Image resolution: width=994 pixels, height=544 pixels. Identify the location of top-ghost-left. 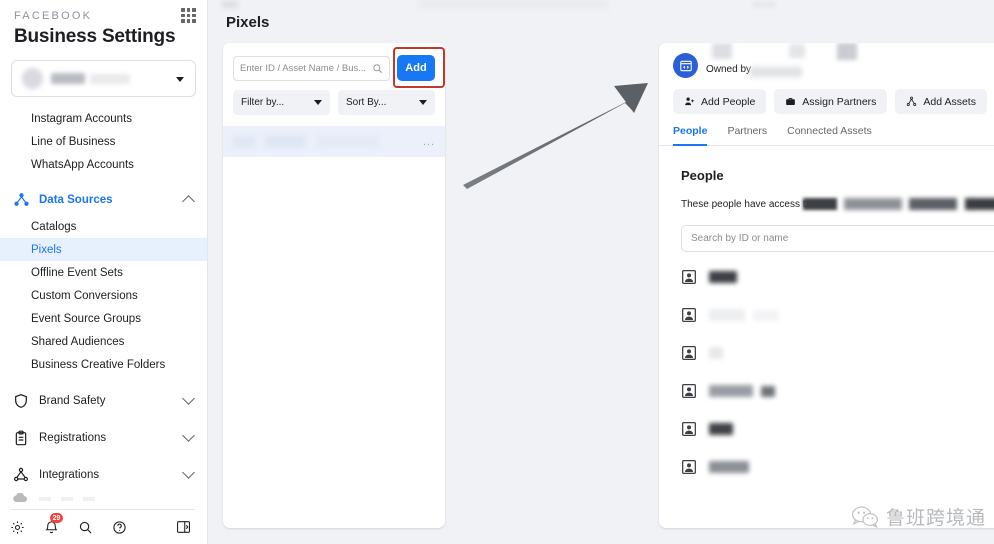
(230, 4).